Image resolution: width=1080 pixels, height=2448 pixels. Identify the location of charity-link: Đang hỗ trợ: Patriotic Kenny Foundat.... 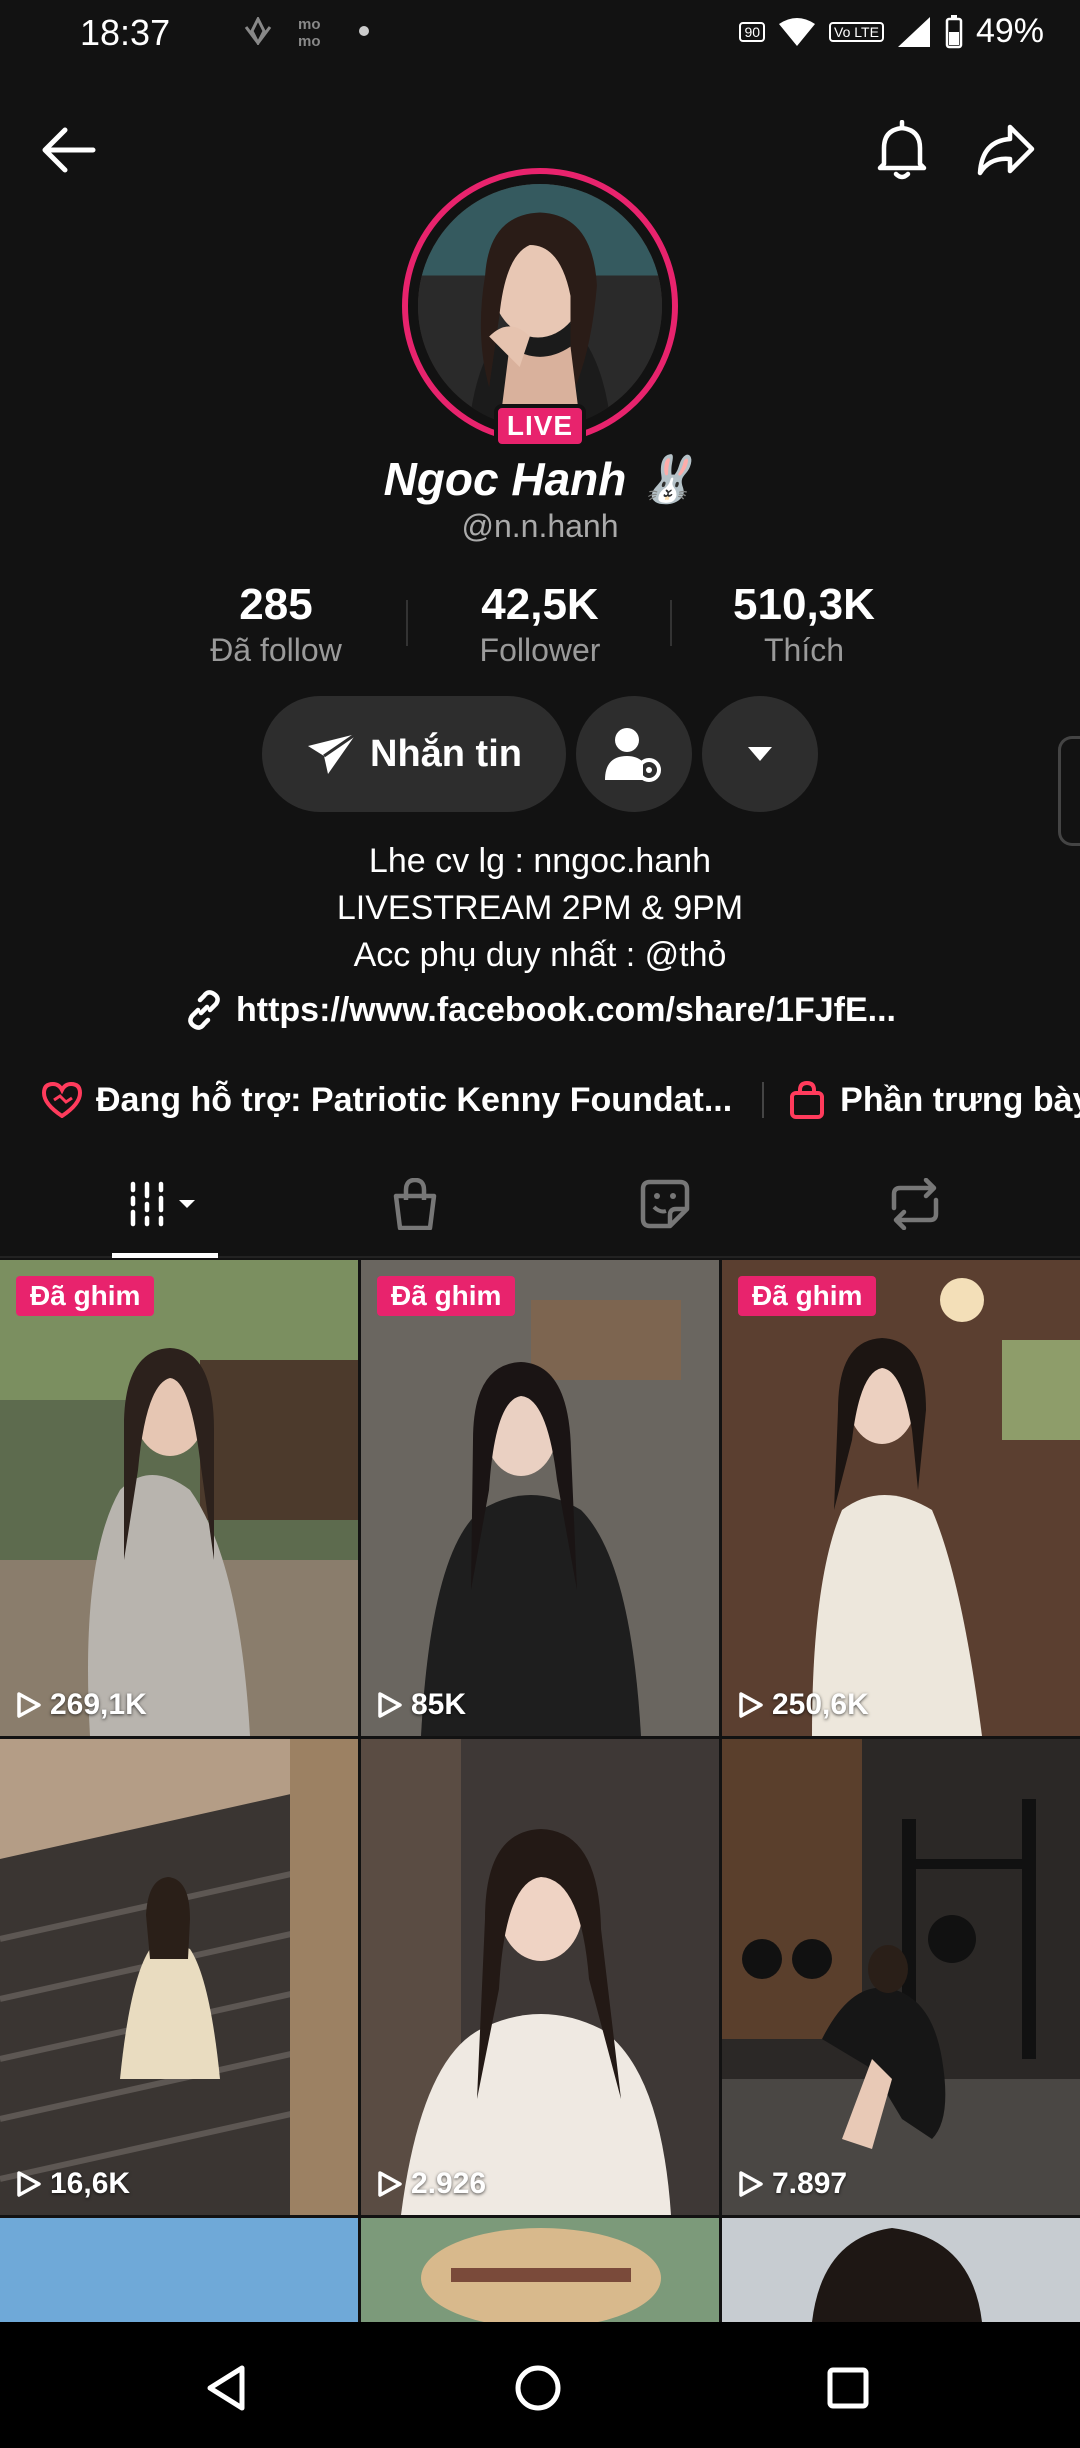
(414, 1100).